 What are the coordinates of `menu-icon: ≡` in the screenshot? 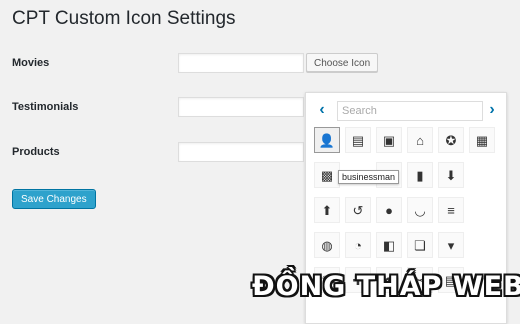 It's located at (451, 210).